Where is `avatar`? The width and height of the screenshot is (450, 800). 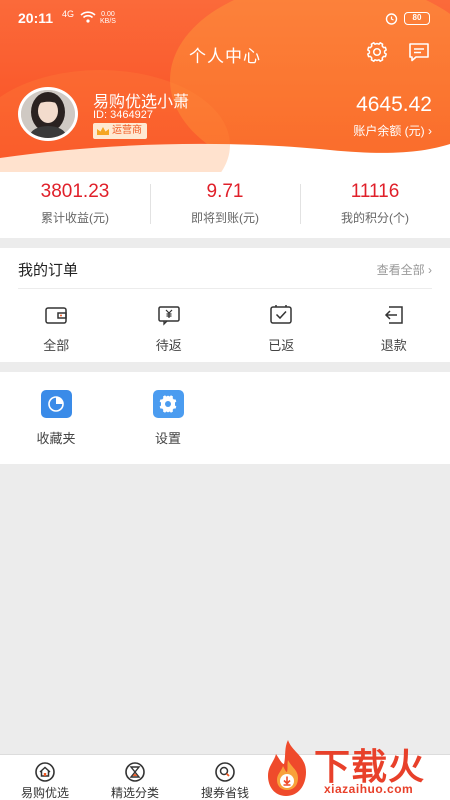
avatar is located at coordinates (48, 114).